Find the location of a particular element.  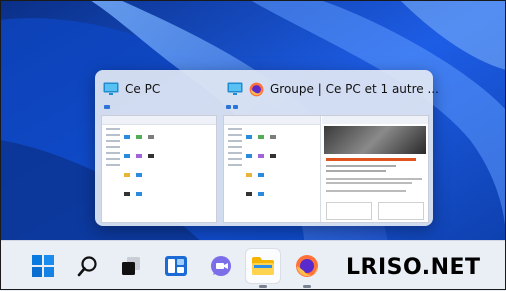

file-explorer-icon is located at coordinates (263, 266).